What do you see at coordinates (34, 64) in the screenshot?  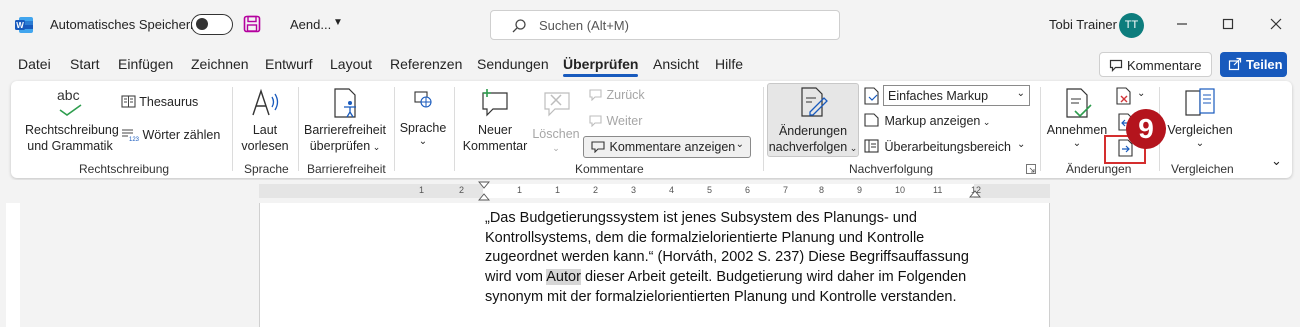 I see `tab-datei: Datei` at bounding box center [34, 64].